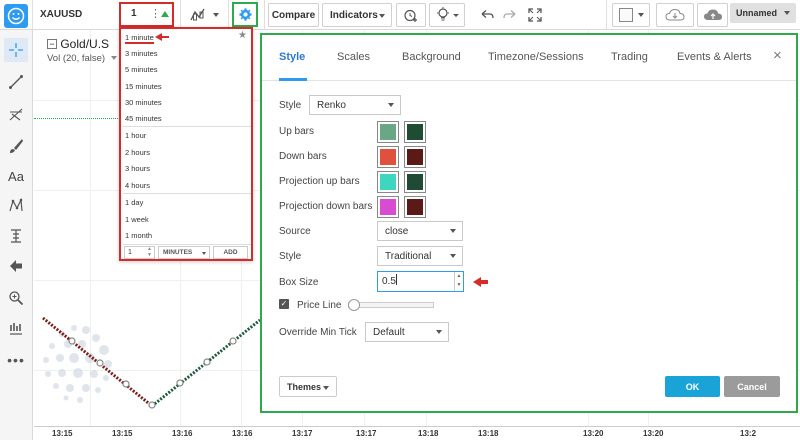 The image size is (800, 440). I want to click on price-line-slider-knob, so click(354, 305).